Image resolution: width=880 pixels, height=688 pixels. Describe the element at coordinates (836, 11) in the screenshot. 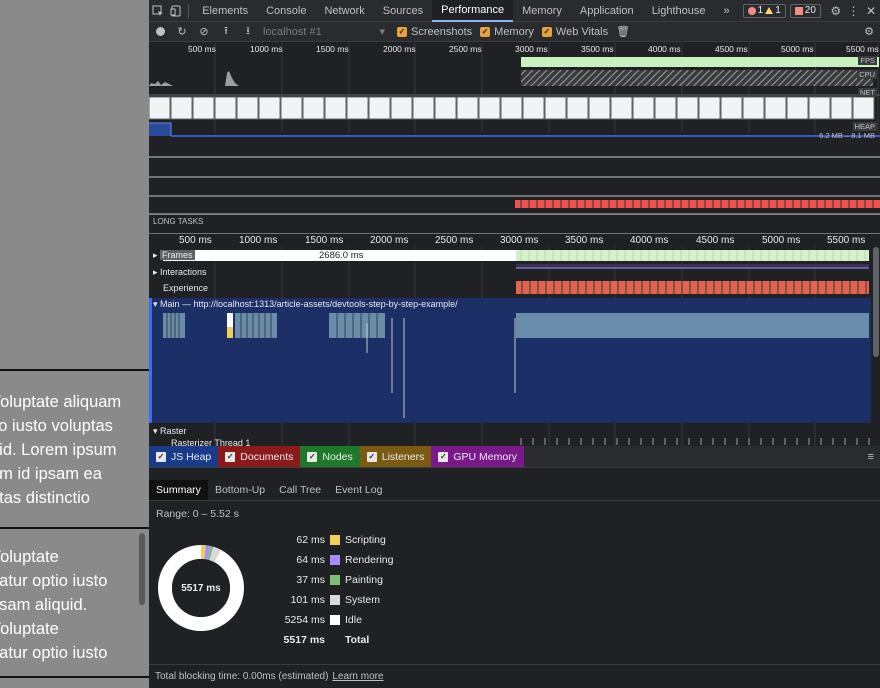

I see `settings-gear-icon: ⚙` at that location.